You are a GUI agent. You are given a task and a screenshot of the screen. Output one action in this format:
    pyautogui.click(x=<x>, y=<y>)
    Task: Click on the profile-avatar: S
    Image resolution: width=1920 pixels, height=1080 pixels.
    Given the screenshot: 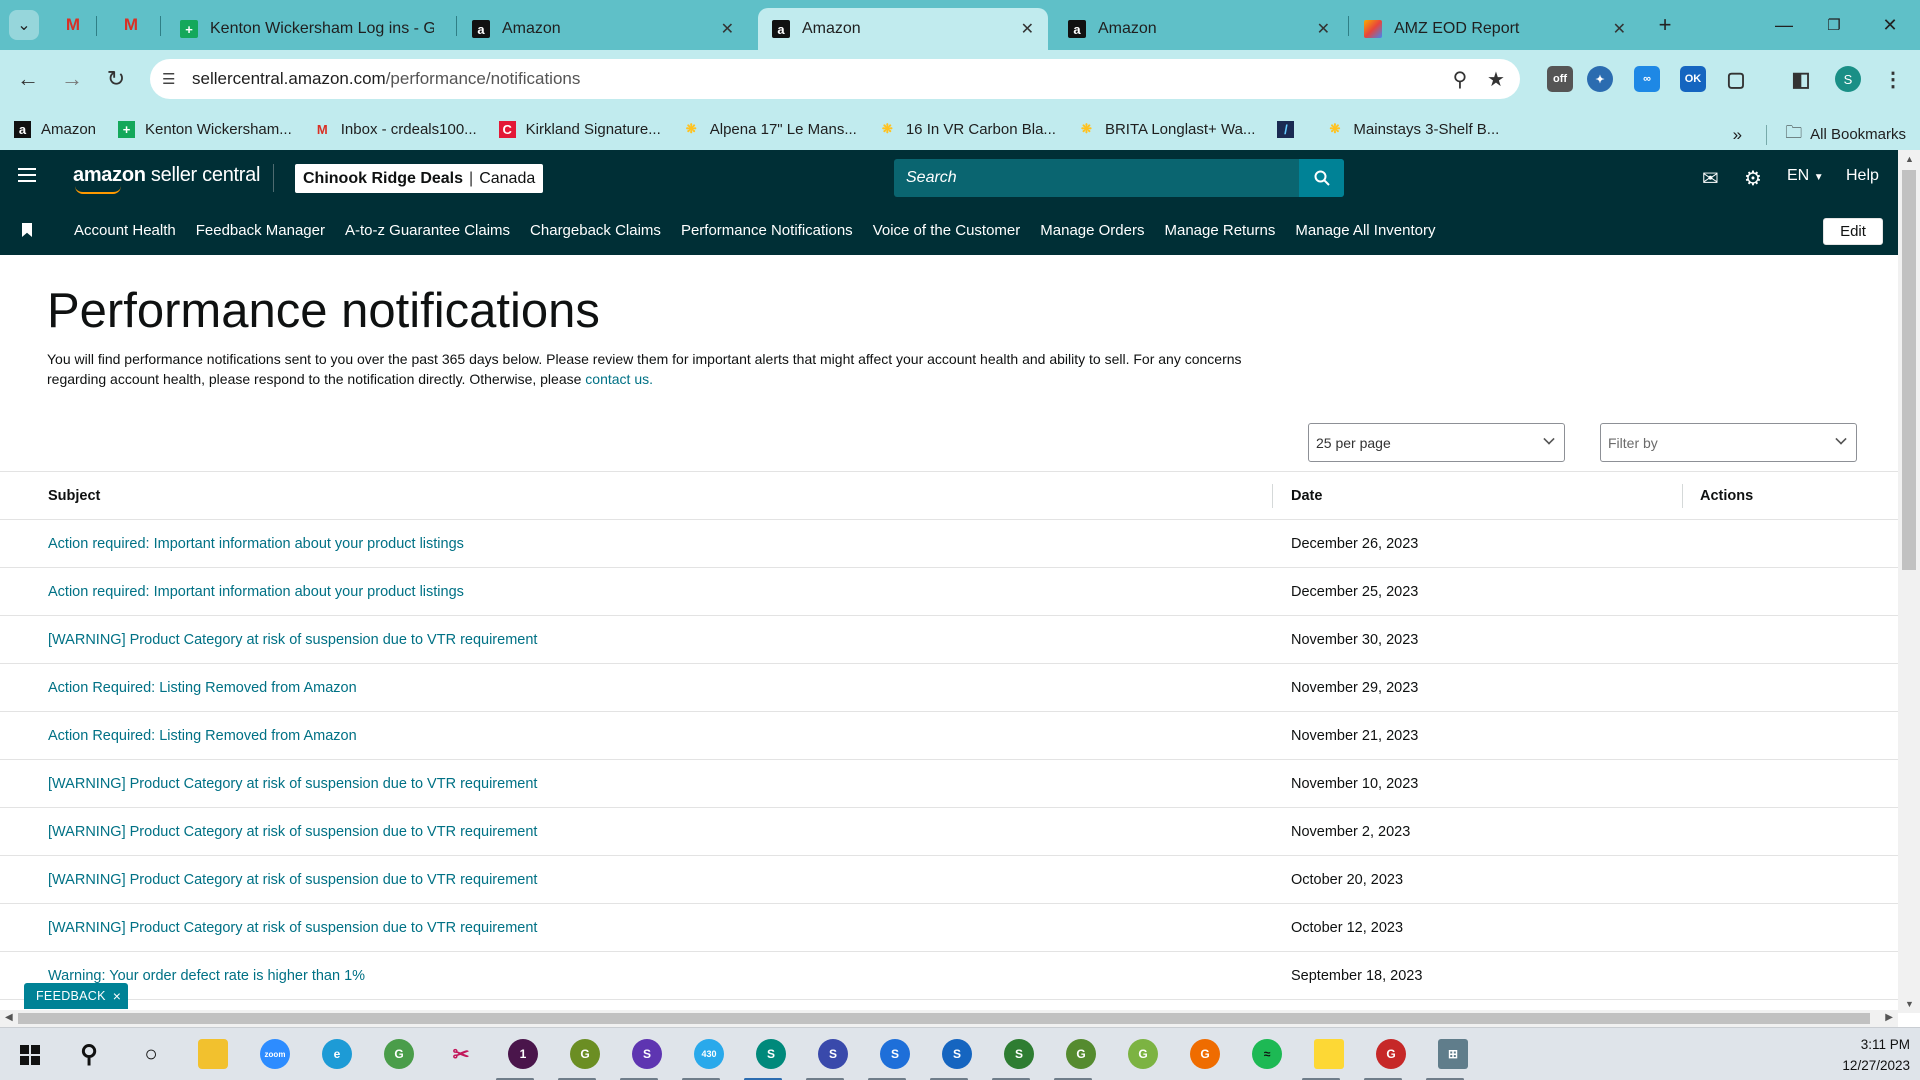 What is the action you would take?
    pyautogui.click(x=1848, y=79)
    